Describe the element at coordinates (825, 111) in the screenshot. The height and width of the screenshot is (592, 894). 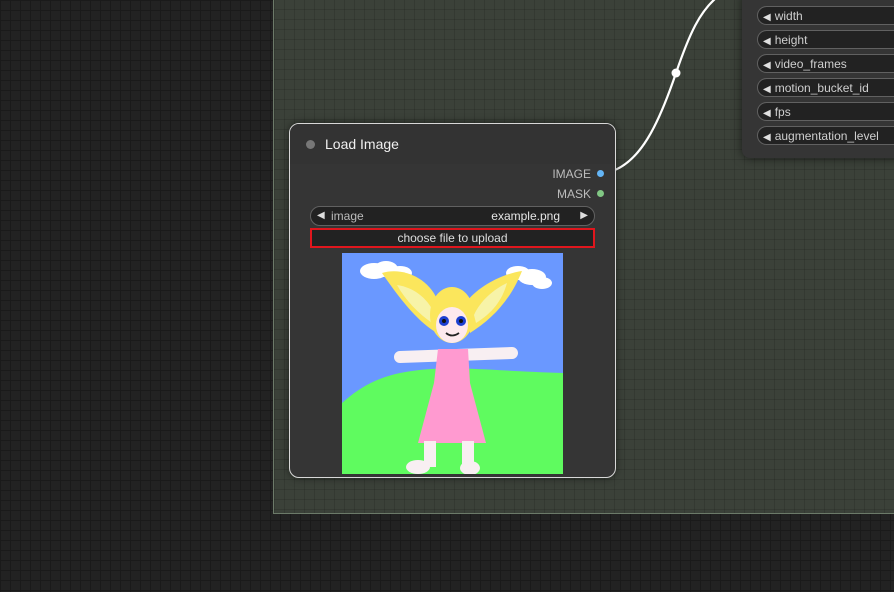
I see `widget-fps: ◀ fps` at that location.